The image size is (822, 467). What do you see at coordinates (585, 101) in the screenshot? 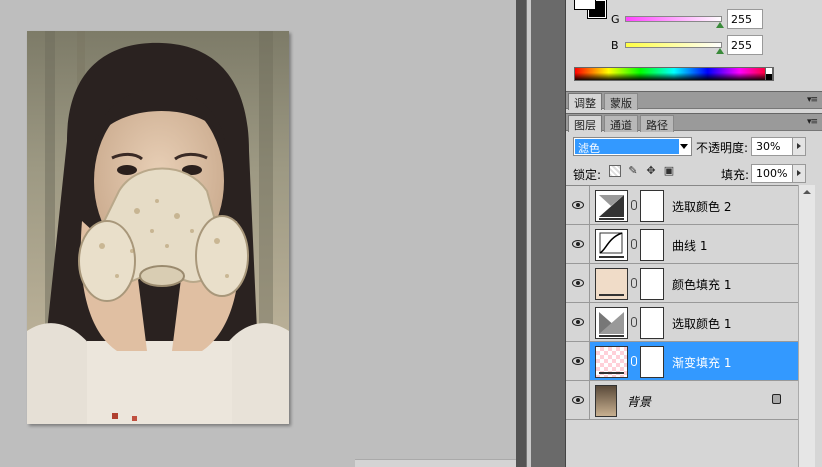
I see `tab-adjustments: 调整` at bounding box center [585, 101].